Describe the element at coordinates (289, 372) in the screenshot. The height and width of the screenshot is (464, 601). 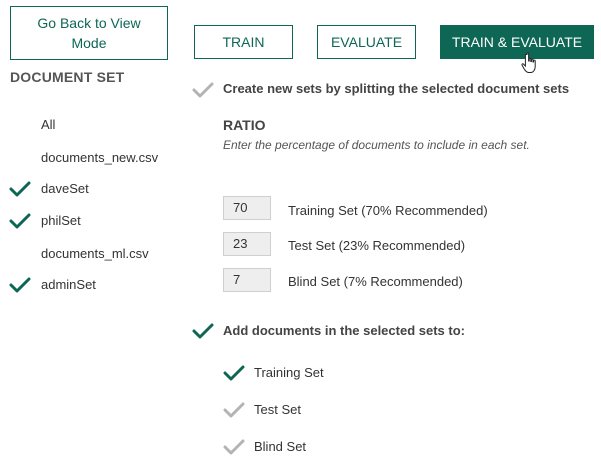
I see `add-to-training-set-option: Training Set` at that location.